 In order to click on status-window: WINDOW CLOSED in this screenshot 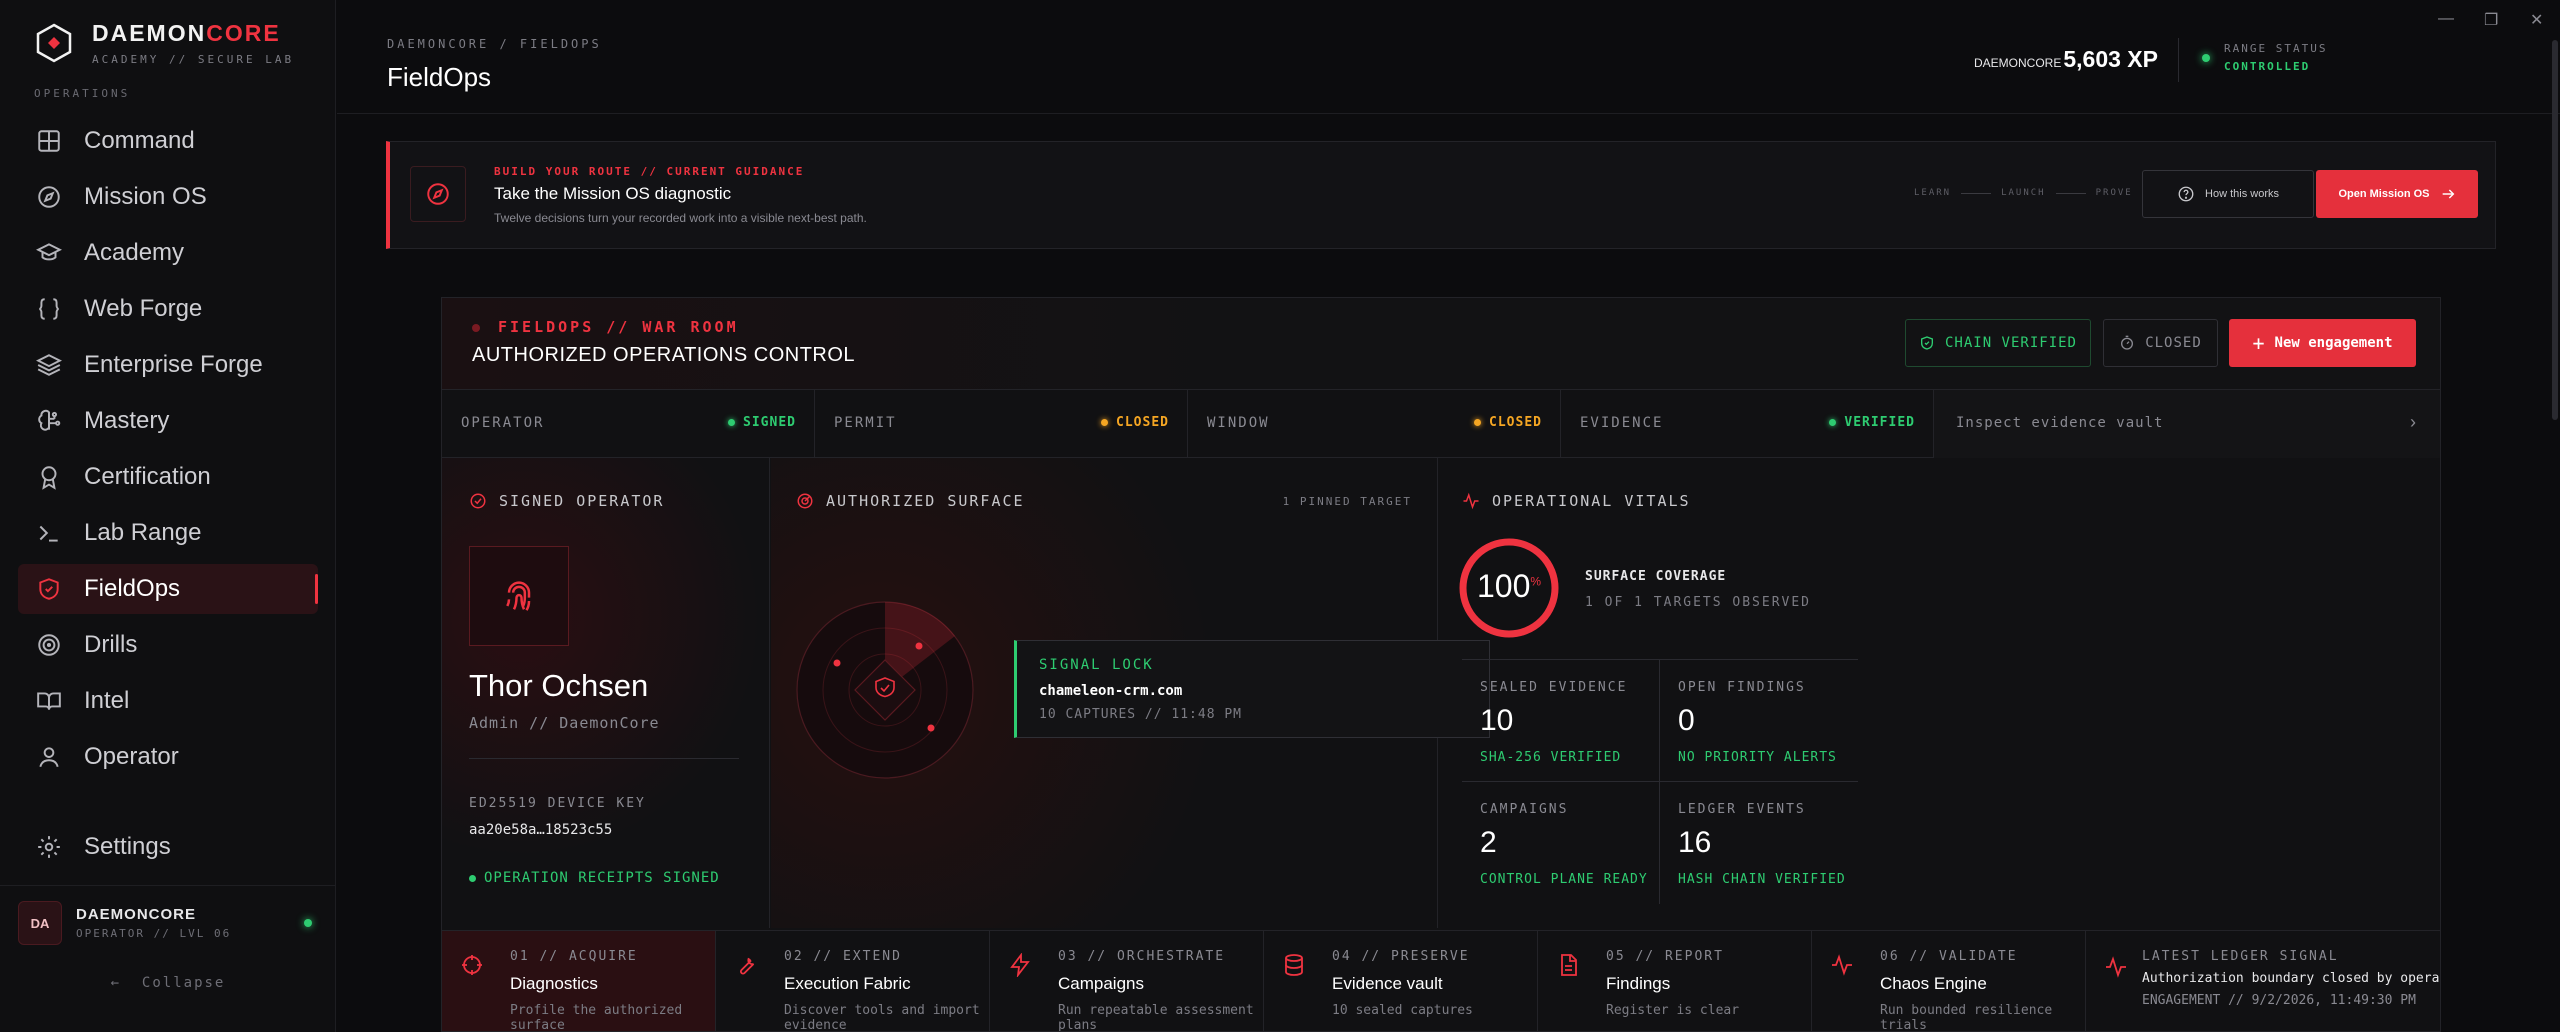, I will do `click(1374, 424)`.